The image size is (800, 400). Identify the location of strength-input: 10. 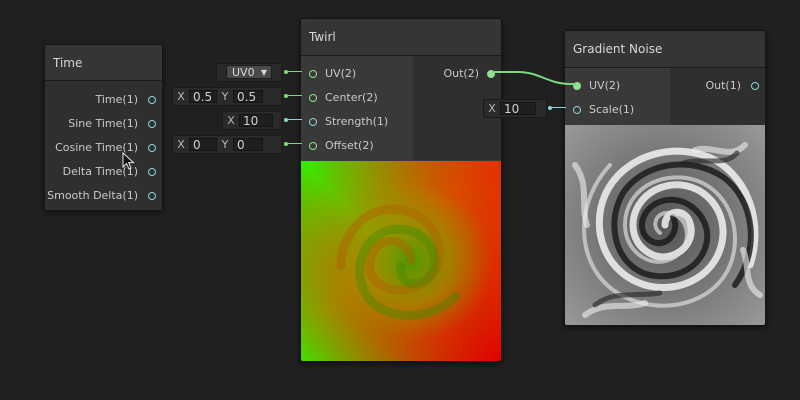
(256, 121).